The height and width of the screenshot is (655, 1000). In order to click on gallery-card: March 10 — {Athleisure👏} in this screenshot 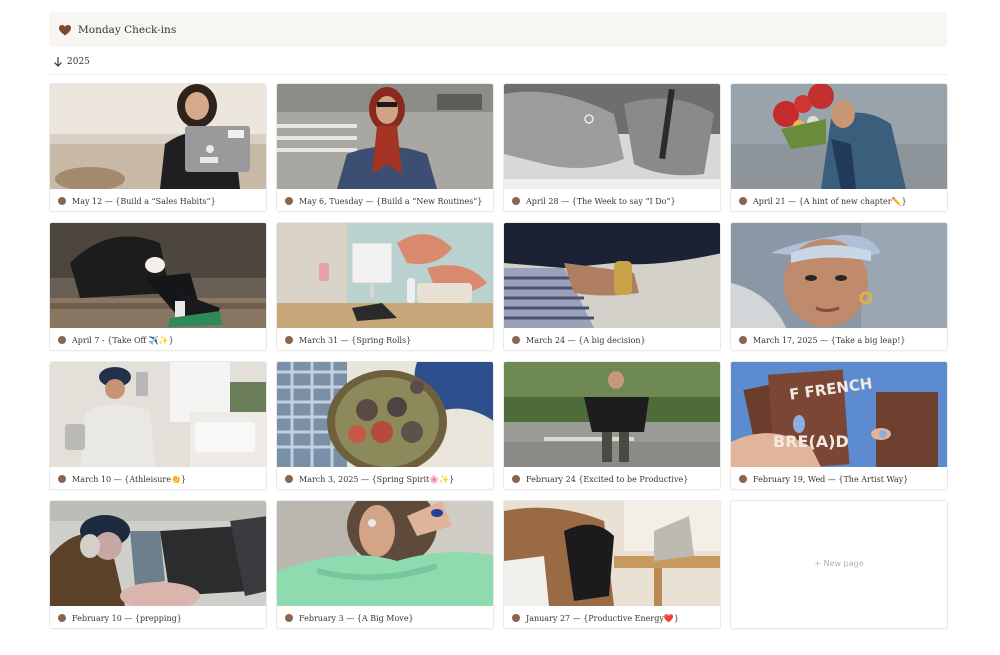, I will do `click(158, 425)`.